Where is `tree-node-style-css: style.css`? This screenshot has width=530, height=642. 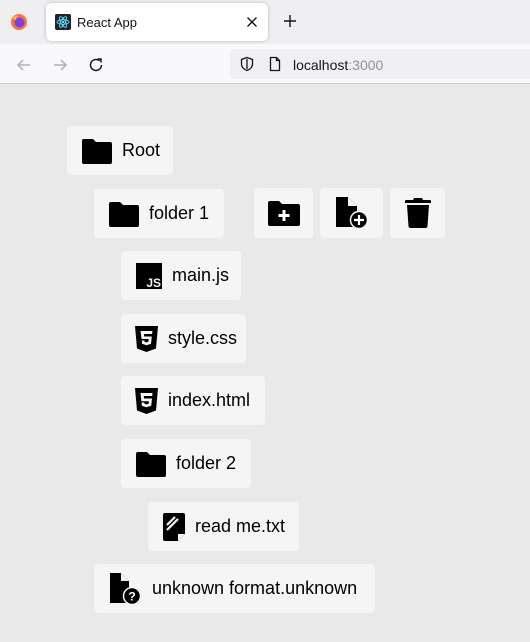
tree-node-style-css: style.css is located at coordinates (183, 338).